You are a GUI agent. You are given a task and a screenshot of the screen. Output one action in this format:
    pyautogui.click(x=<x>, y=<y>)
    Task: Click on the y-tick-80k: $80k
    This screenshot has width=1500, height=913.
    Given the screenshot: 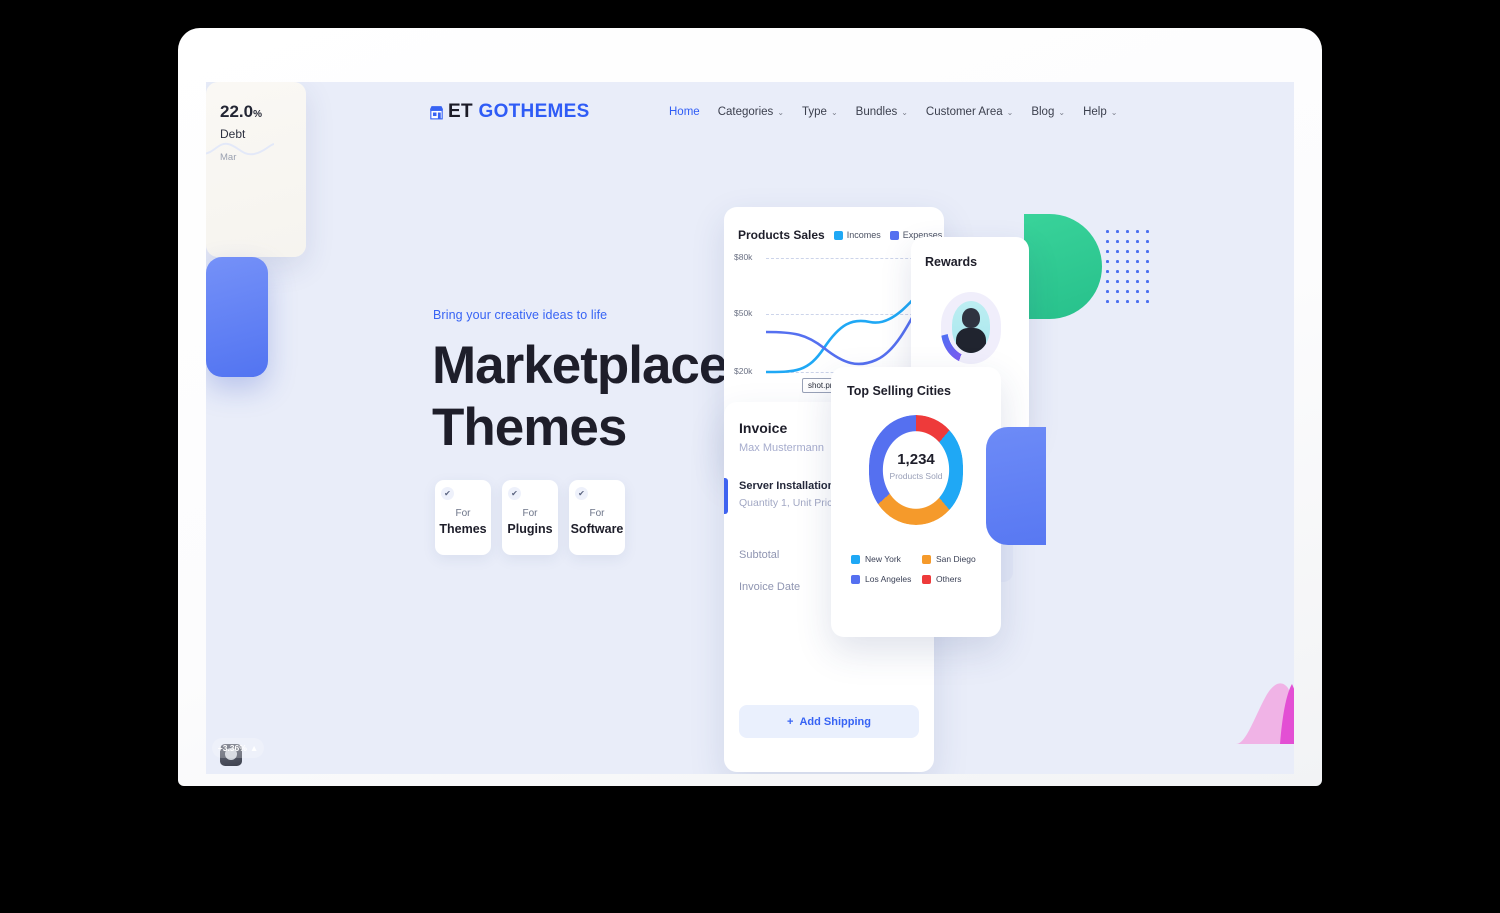 What is the action you would take?
    pyautogui.click(x=743, y=257)
    